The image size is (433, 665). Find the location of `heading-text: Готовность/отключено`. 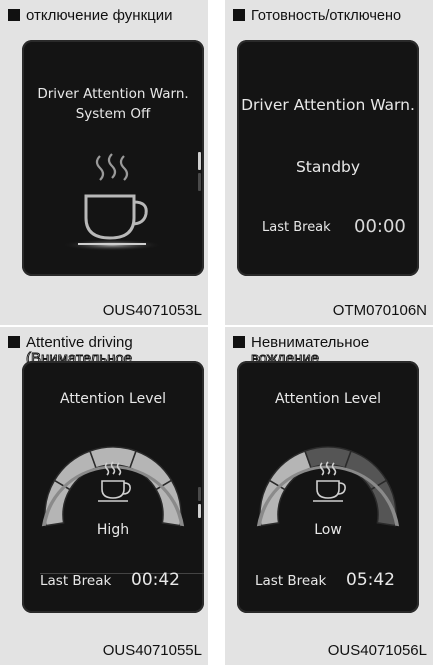

heading-text: Готовность/отключено is located at coordinates (326, 16).